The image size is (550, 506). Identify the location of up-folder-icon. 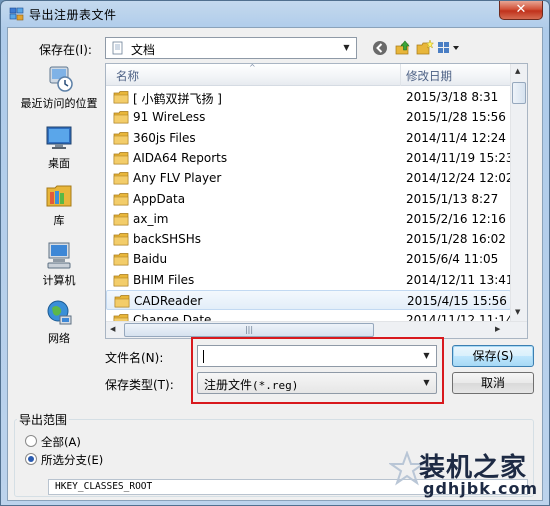
(403, 48).